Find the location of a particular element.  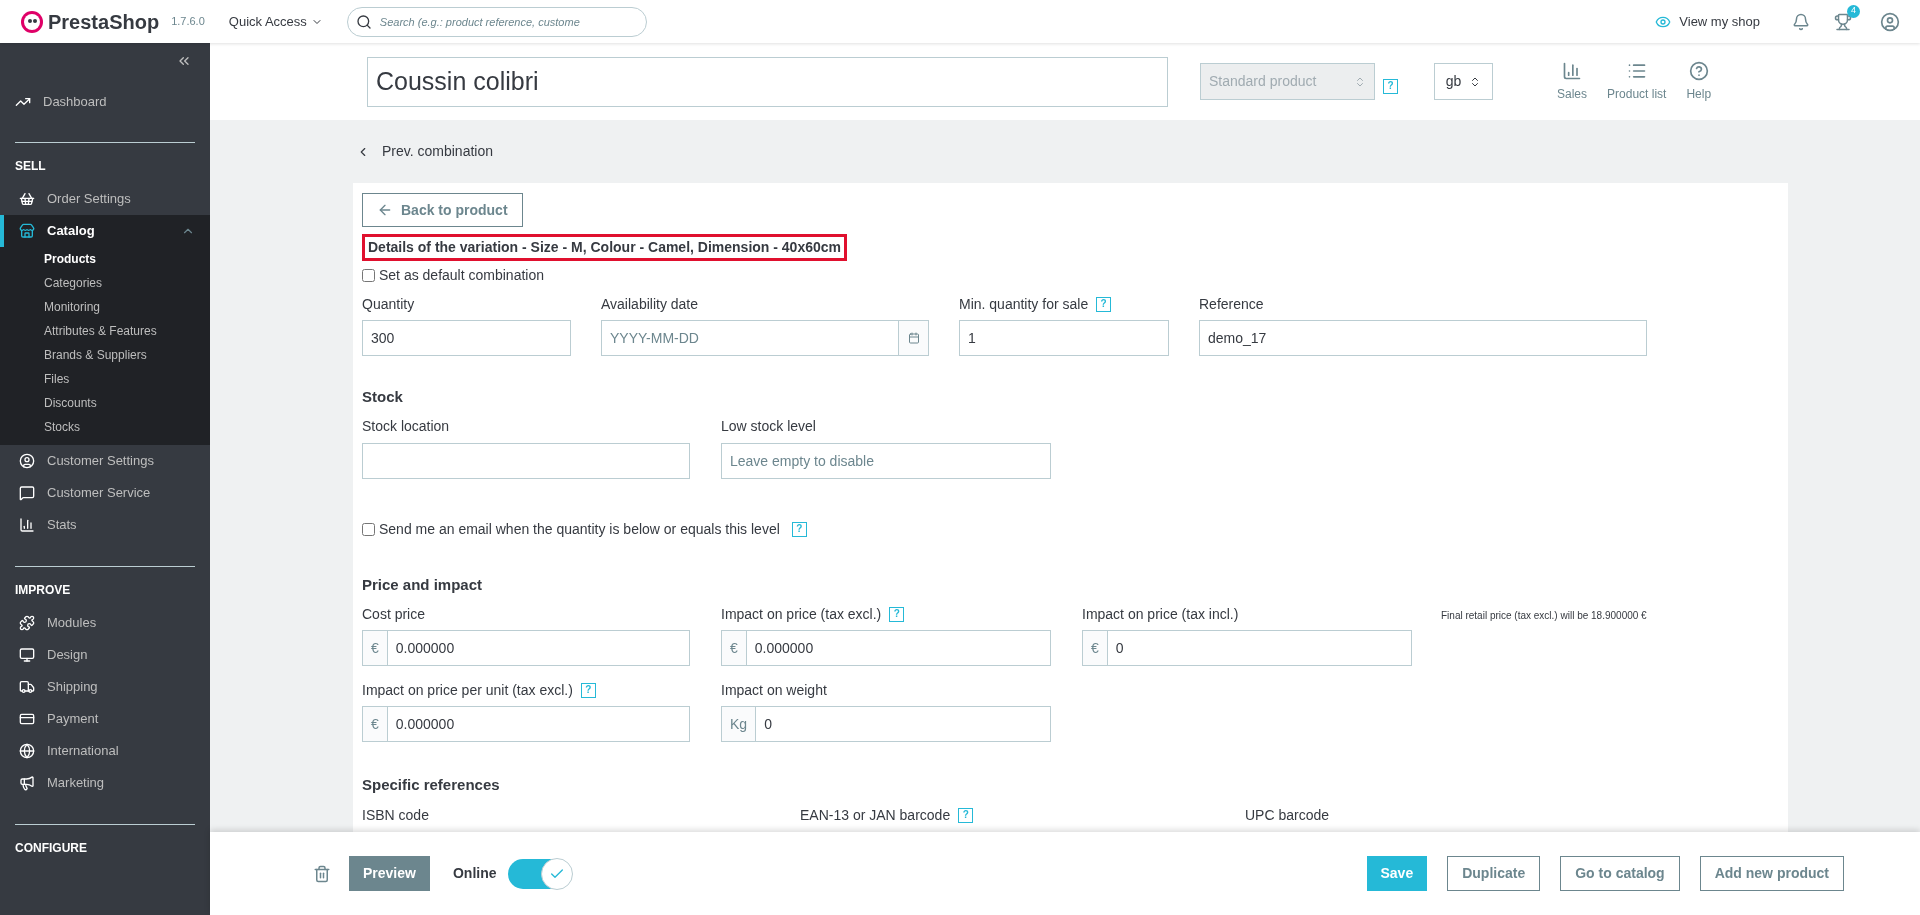

nav-item: Marketing is located at coordinates (105, 783).